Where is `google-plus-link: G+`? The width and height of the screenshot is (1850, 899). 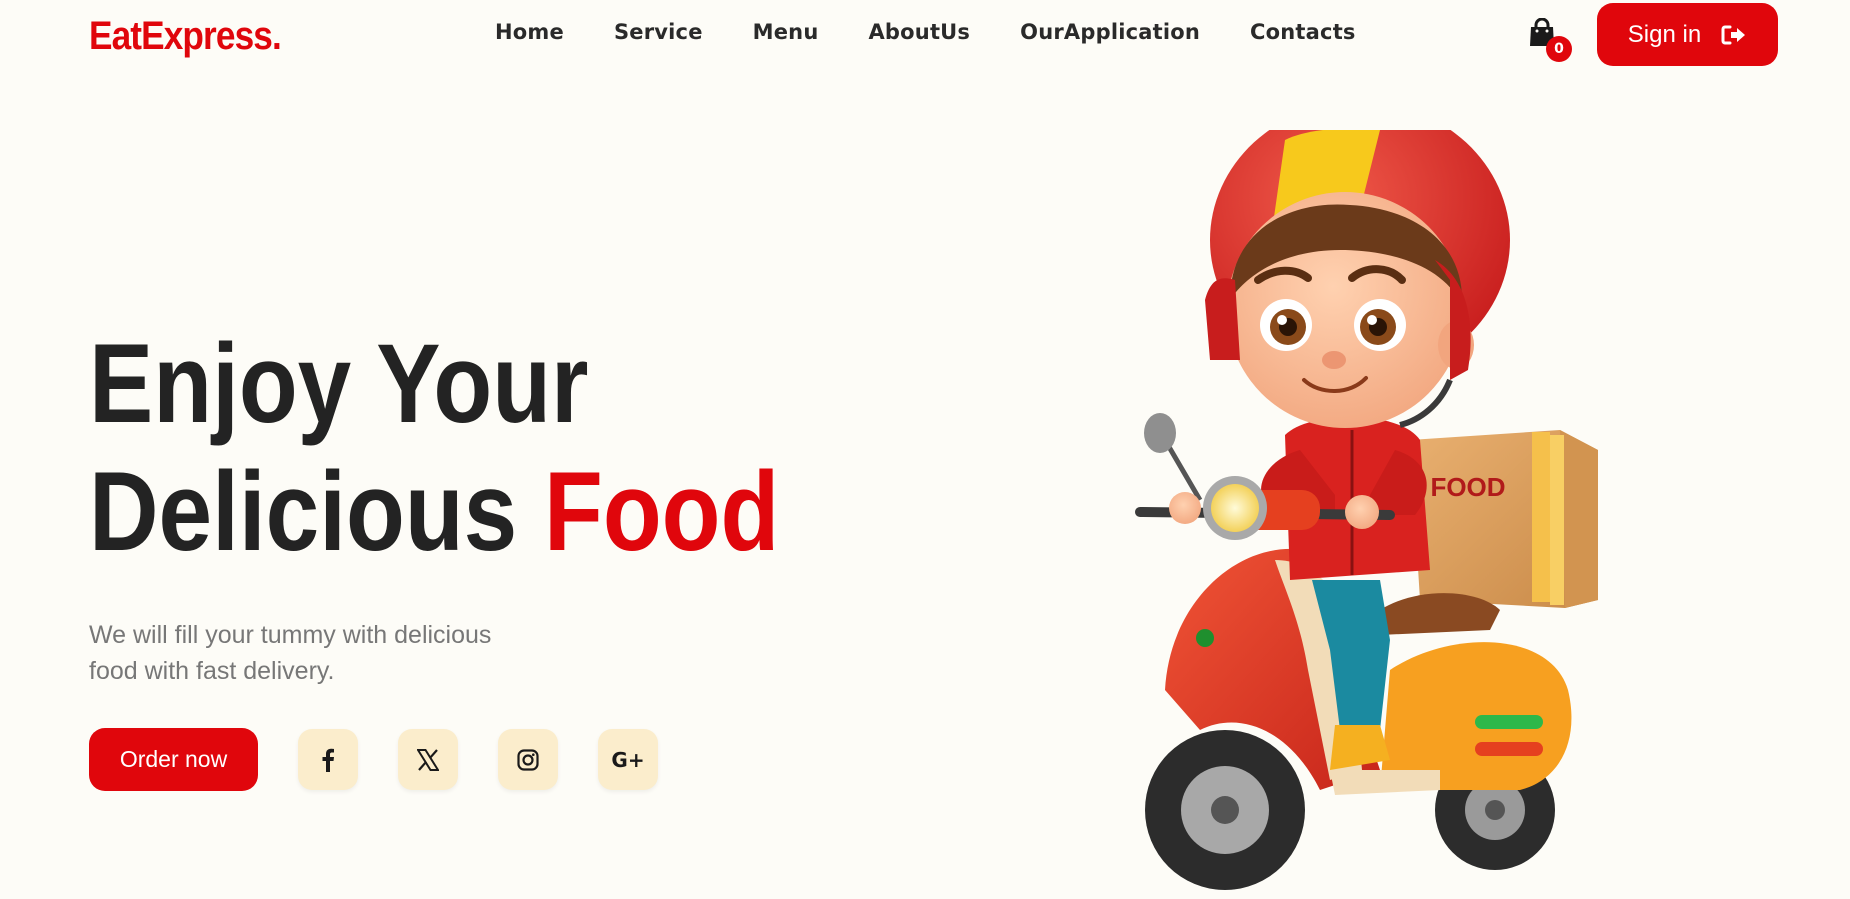
google-plus-link: G+ is located at coordinates (628, 759).